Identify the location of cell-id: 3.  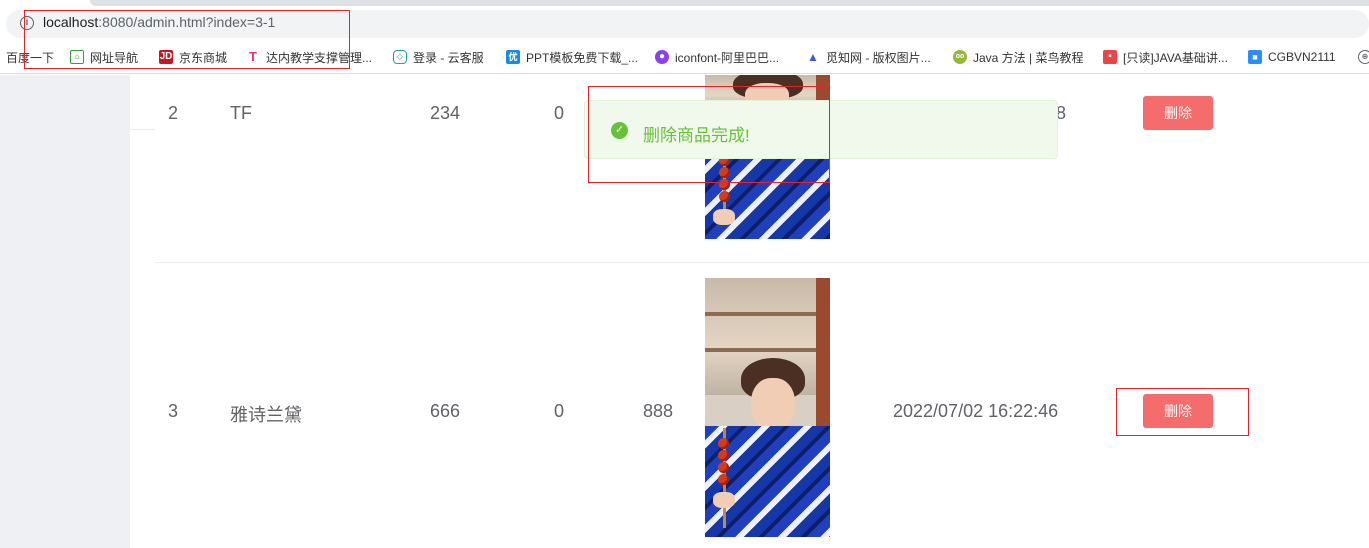
(173, 411).